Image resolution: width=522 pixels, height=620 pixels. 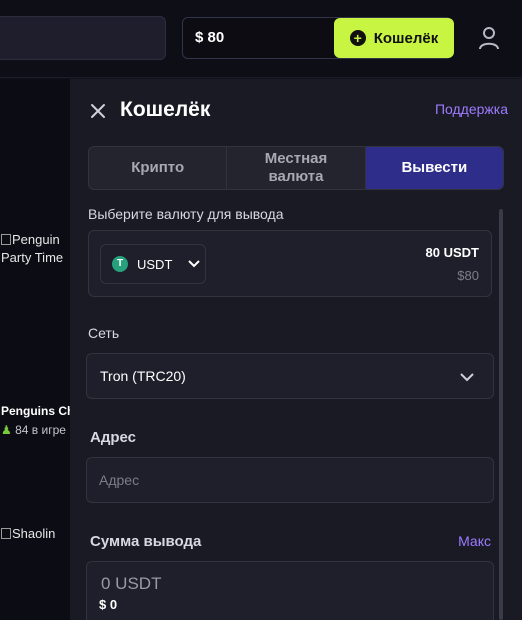 I want to click on top-bar: $ 80 + Кошелёк, so click(x=261, y=39).